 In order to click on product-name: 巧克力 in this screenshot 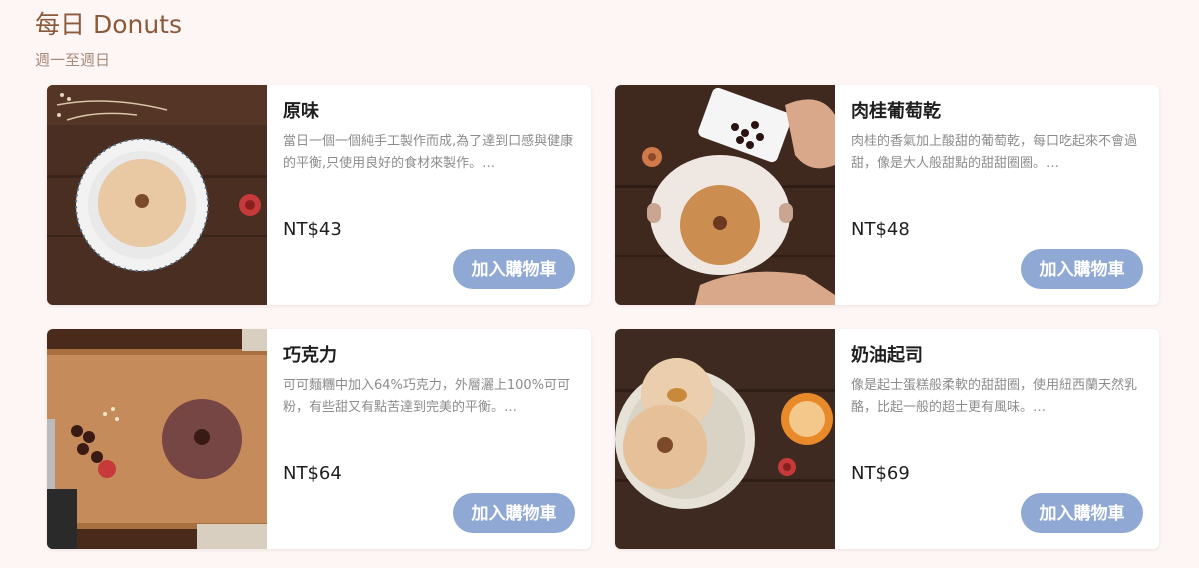, I will do `click(310, 355)`.